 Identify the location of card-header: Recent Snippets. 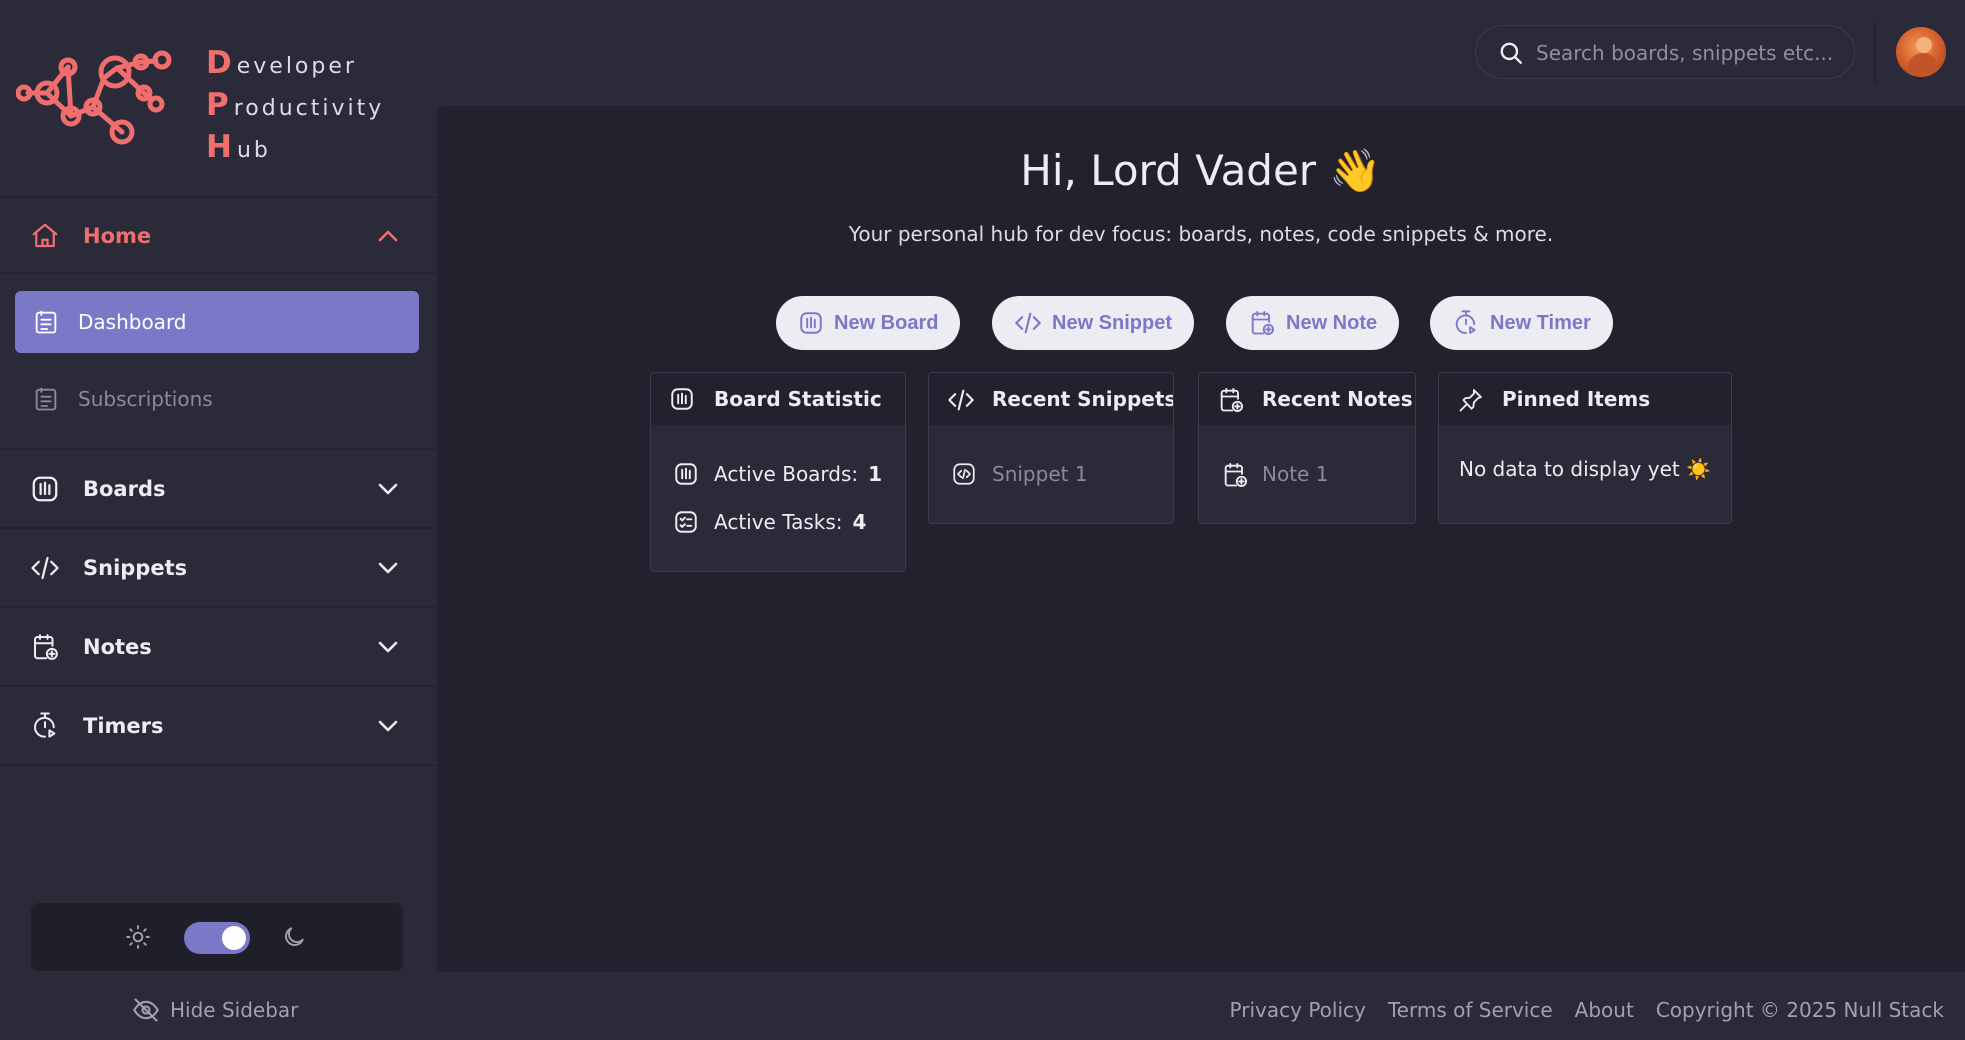
(1051, 399).